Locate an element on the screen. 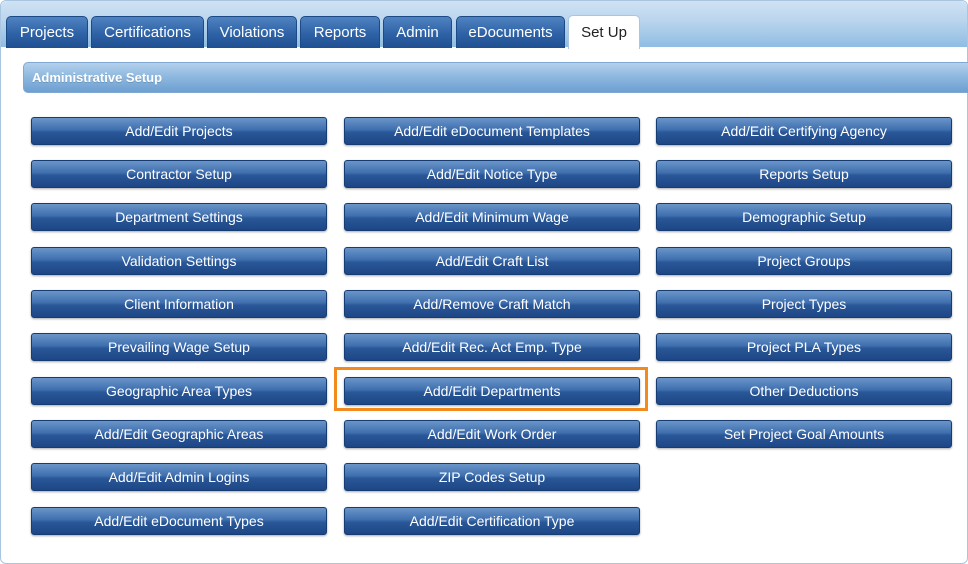 The height and width of the screenshot is (564, 968). tab-violations: Violations is located at coordinates (252, 32).